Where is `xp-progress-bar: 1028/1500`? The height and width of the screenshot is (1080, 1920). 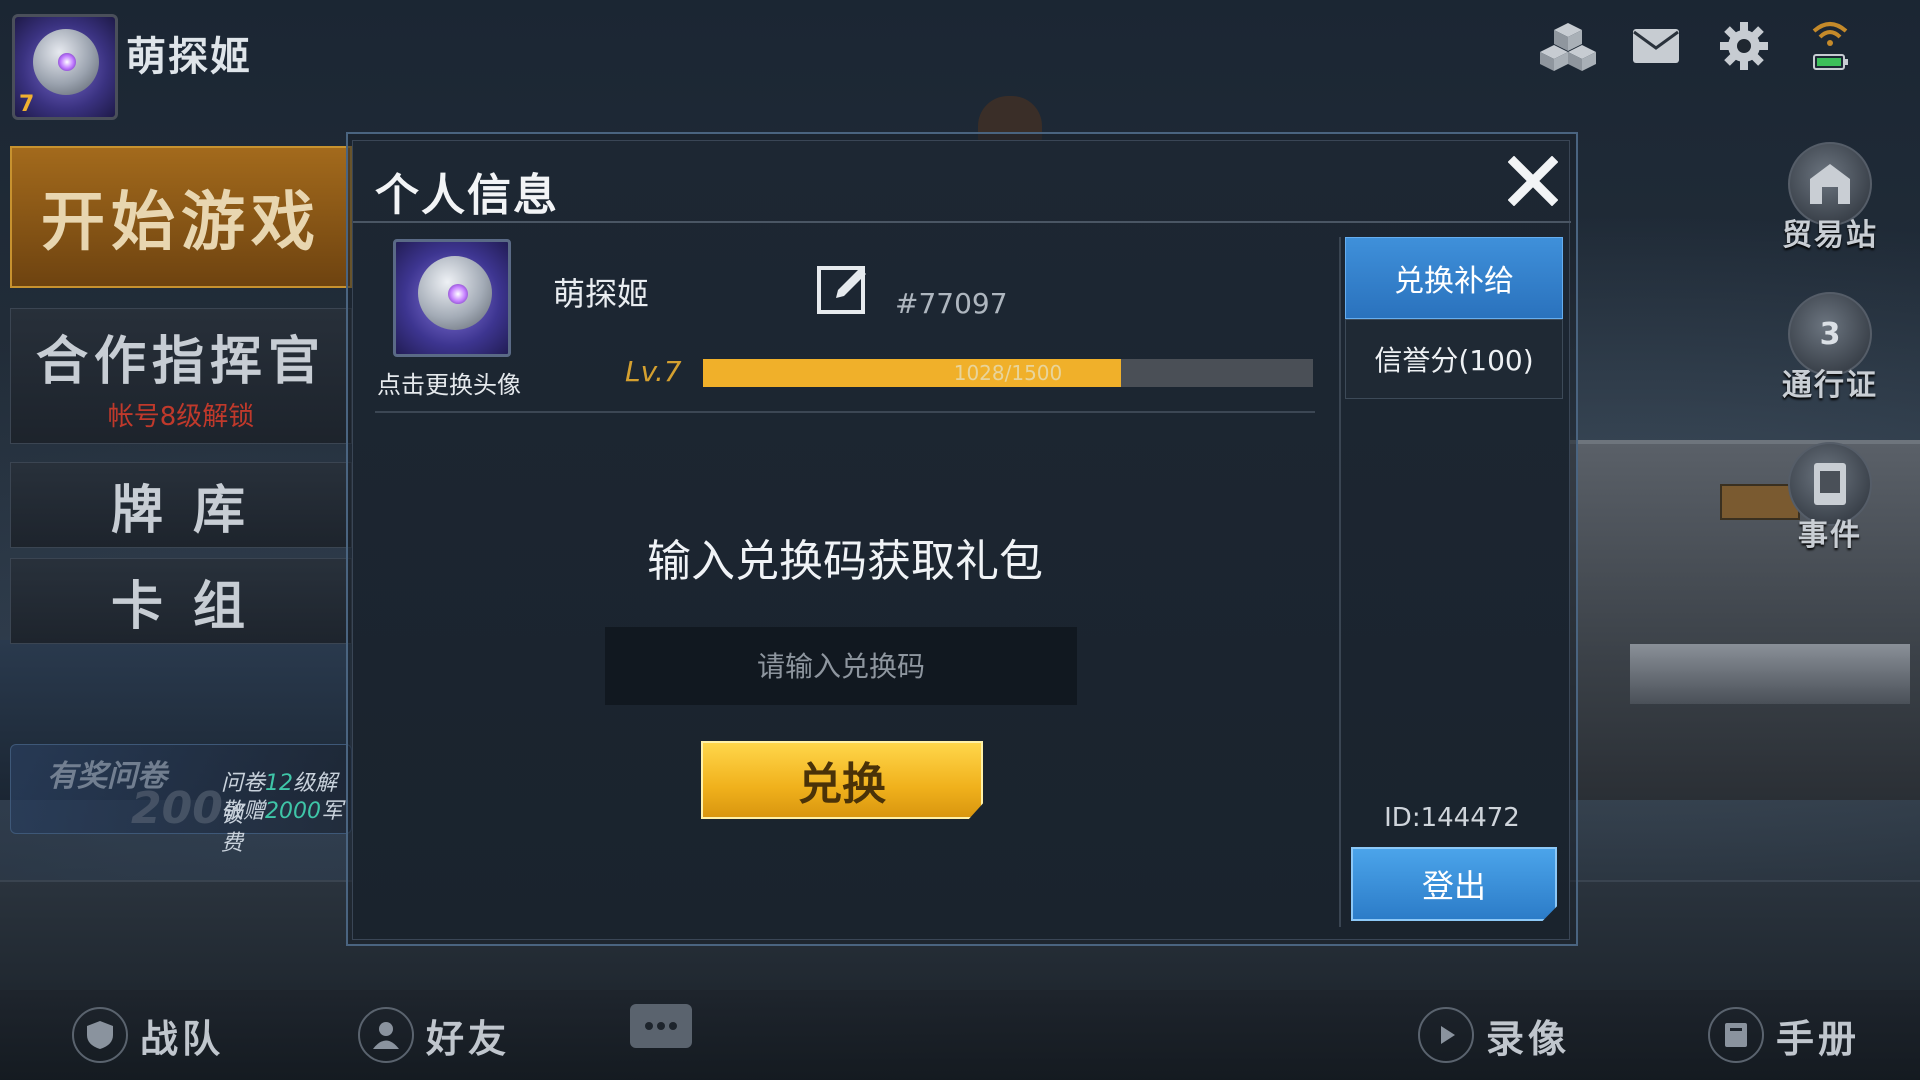 xp-progress-bar: 1028/1500 is located at coordinates (1008, 373).